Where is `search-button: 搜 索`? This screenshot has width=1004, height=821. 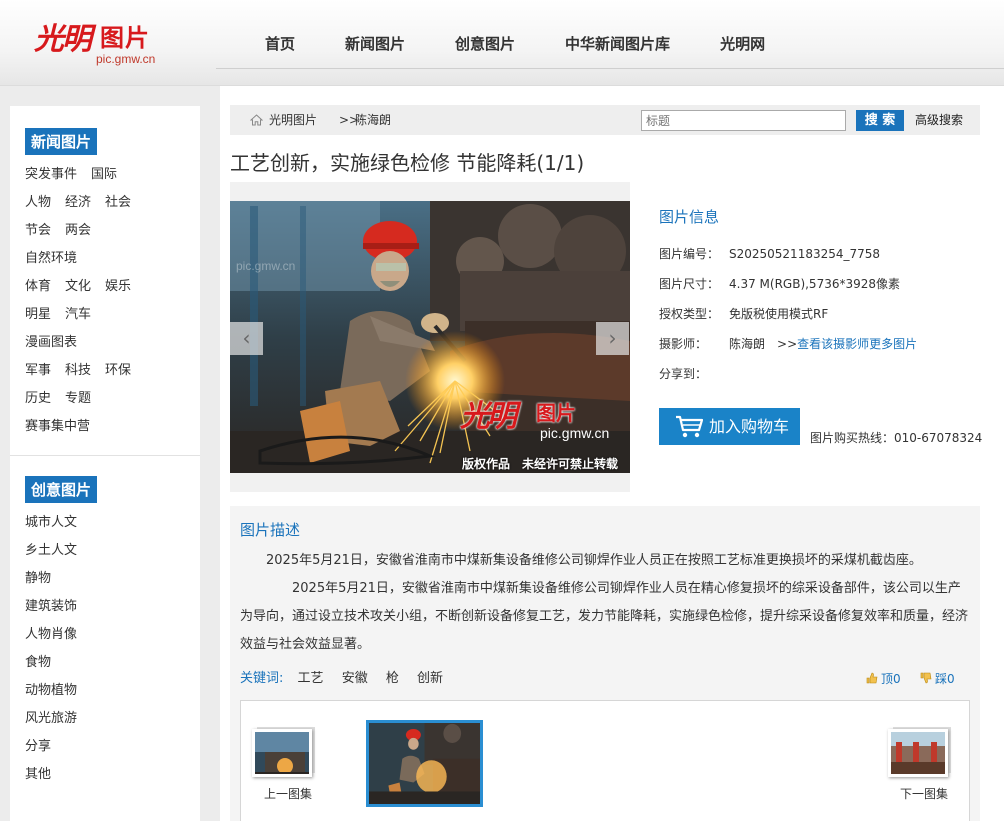 search-button: 搜 索 is located at coordinates (880, 120).